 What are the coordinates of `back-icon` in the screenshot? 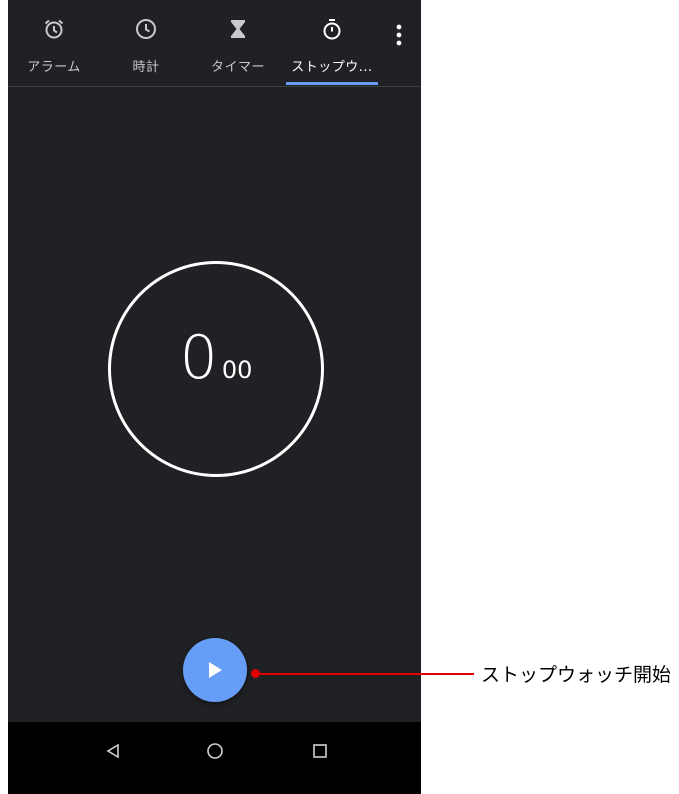 It's located at (112, 751).